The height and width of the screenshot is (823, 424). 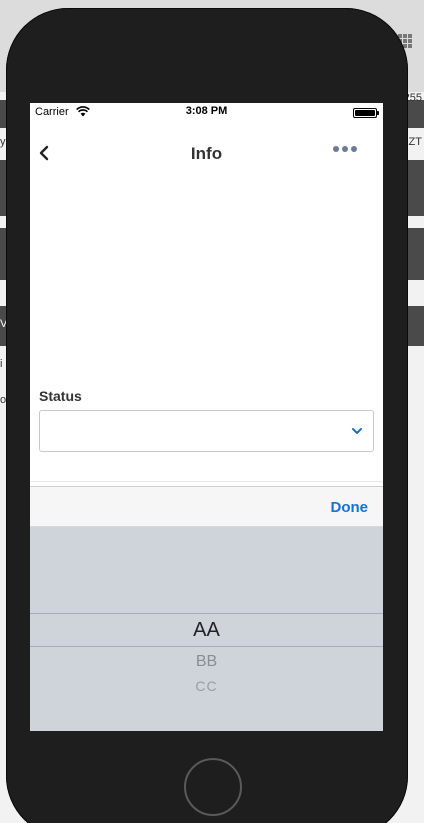 I want to click on picker-toolbar: Done, so click(x=206, y=506).